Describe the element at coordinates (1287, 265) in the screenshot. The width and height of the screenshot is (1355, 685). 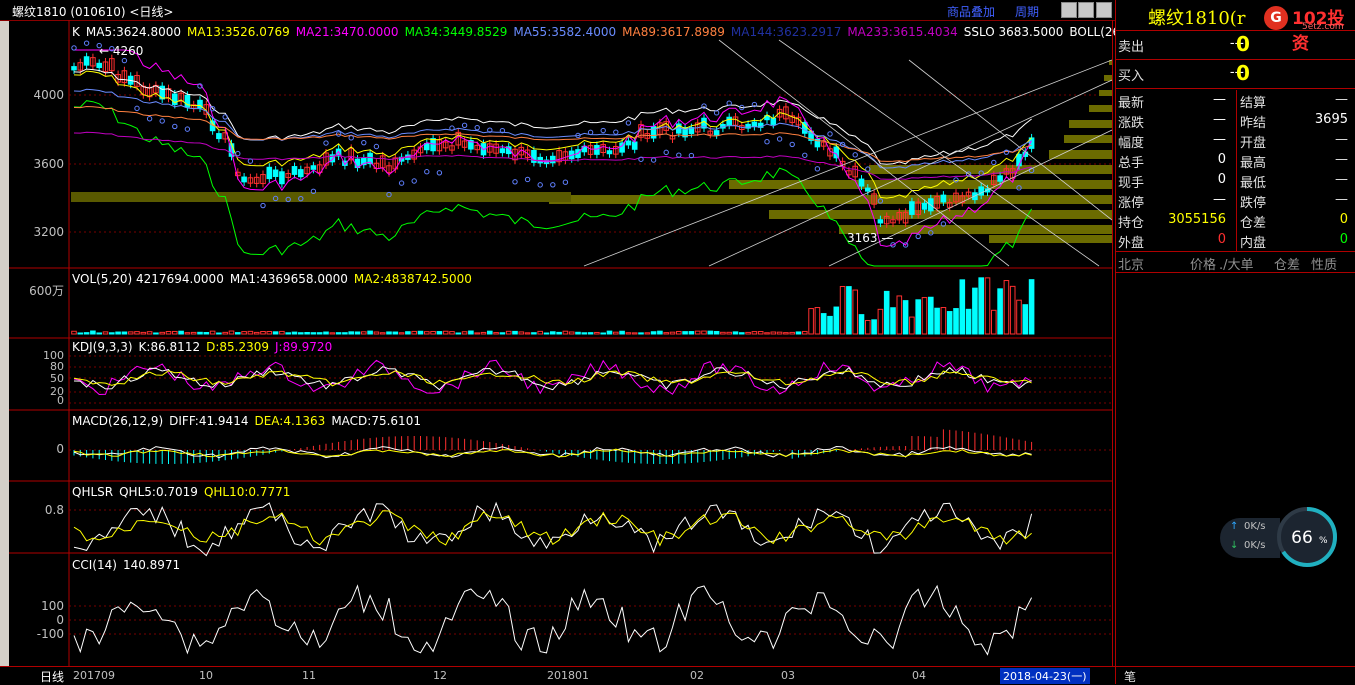
I see `tick-col-oi-diff: 仓差` at that location.